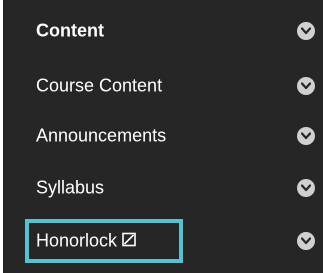 Image resolution: width=323 pixels, height=273 pixels. Describe the element at coordinates (129, 241) in the screenshot. I see `hidden-from-students-icon` at that location.